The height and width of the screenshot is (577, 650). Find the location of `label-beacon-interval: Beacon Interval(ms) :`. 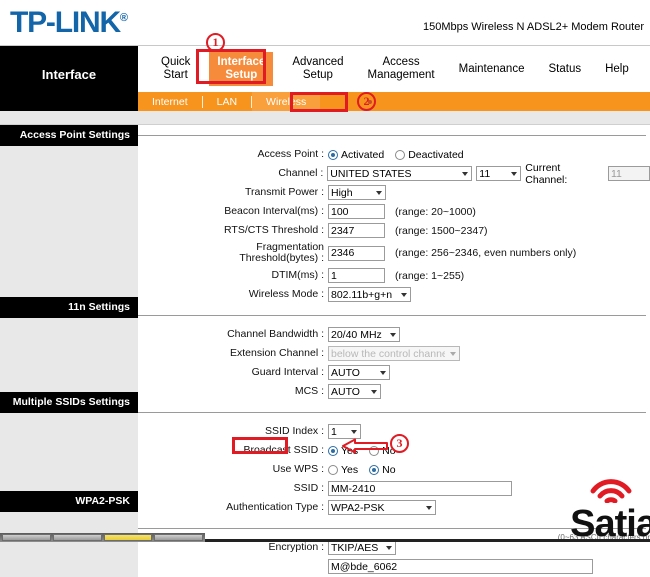

label-beacon-interval: Beacon Interval(ms) : is located at coordinates (274, 211).